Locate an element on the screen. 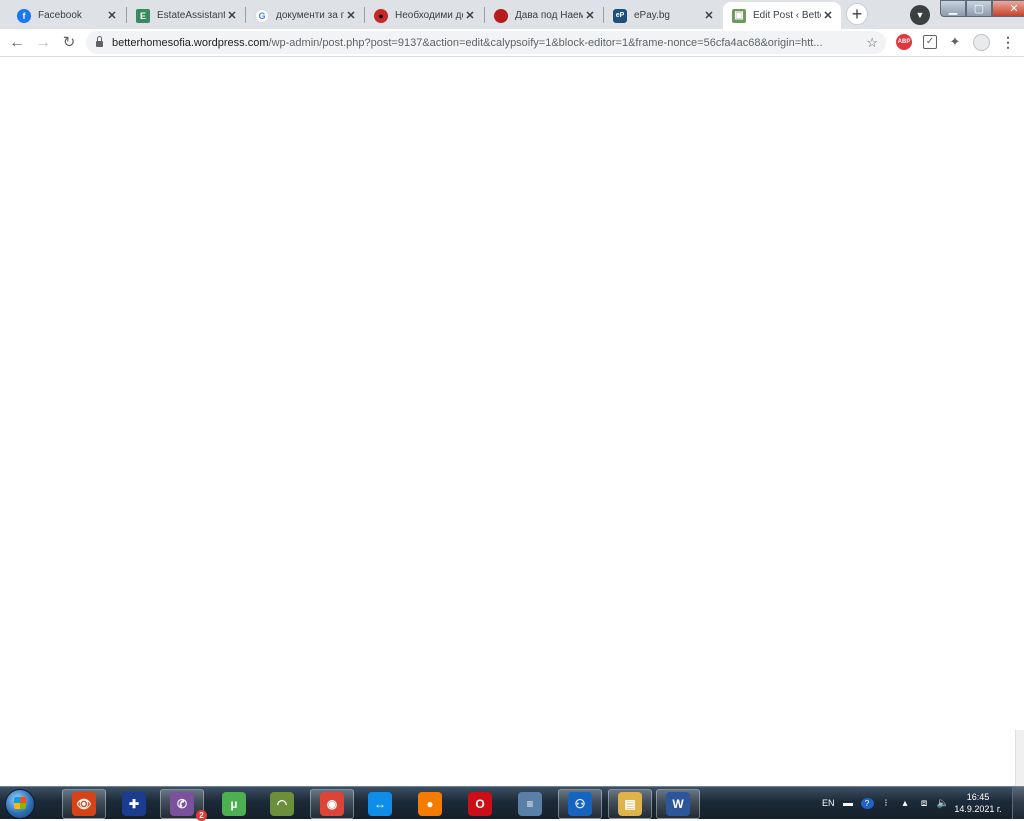 Image resolution: width=1024 pixels, height=821 pixels. taskbar-button: ◠ is located at coordinates (282, 804).